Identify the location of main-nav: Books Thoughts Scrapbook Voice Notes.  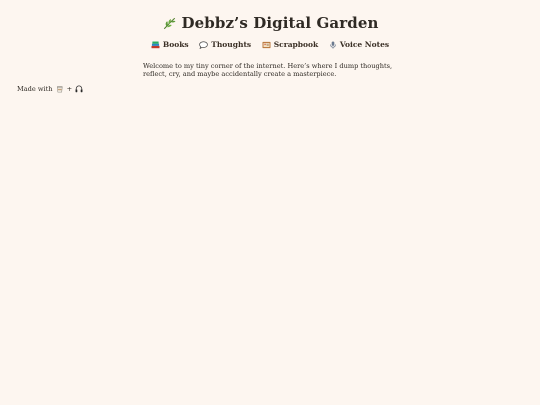
(270, 45).